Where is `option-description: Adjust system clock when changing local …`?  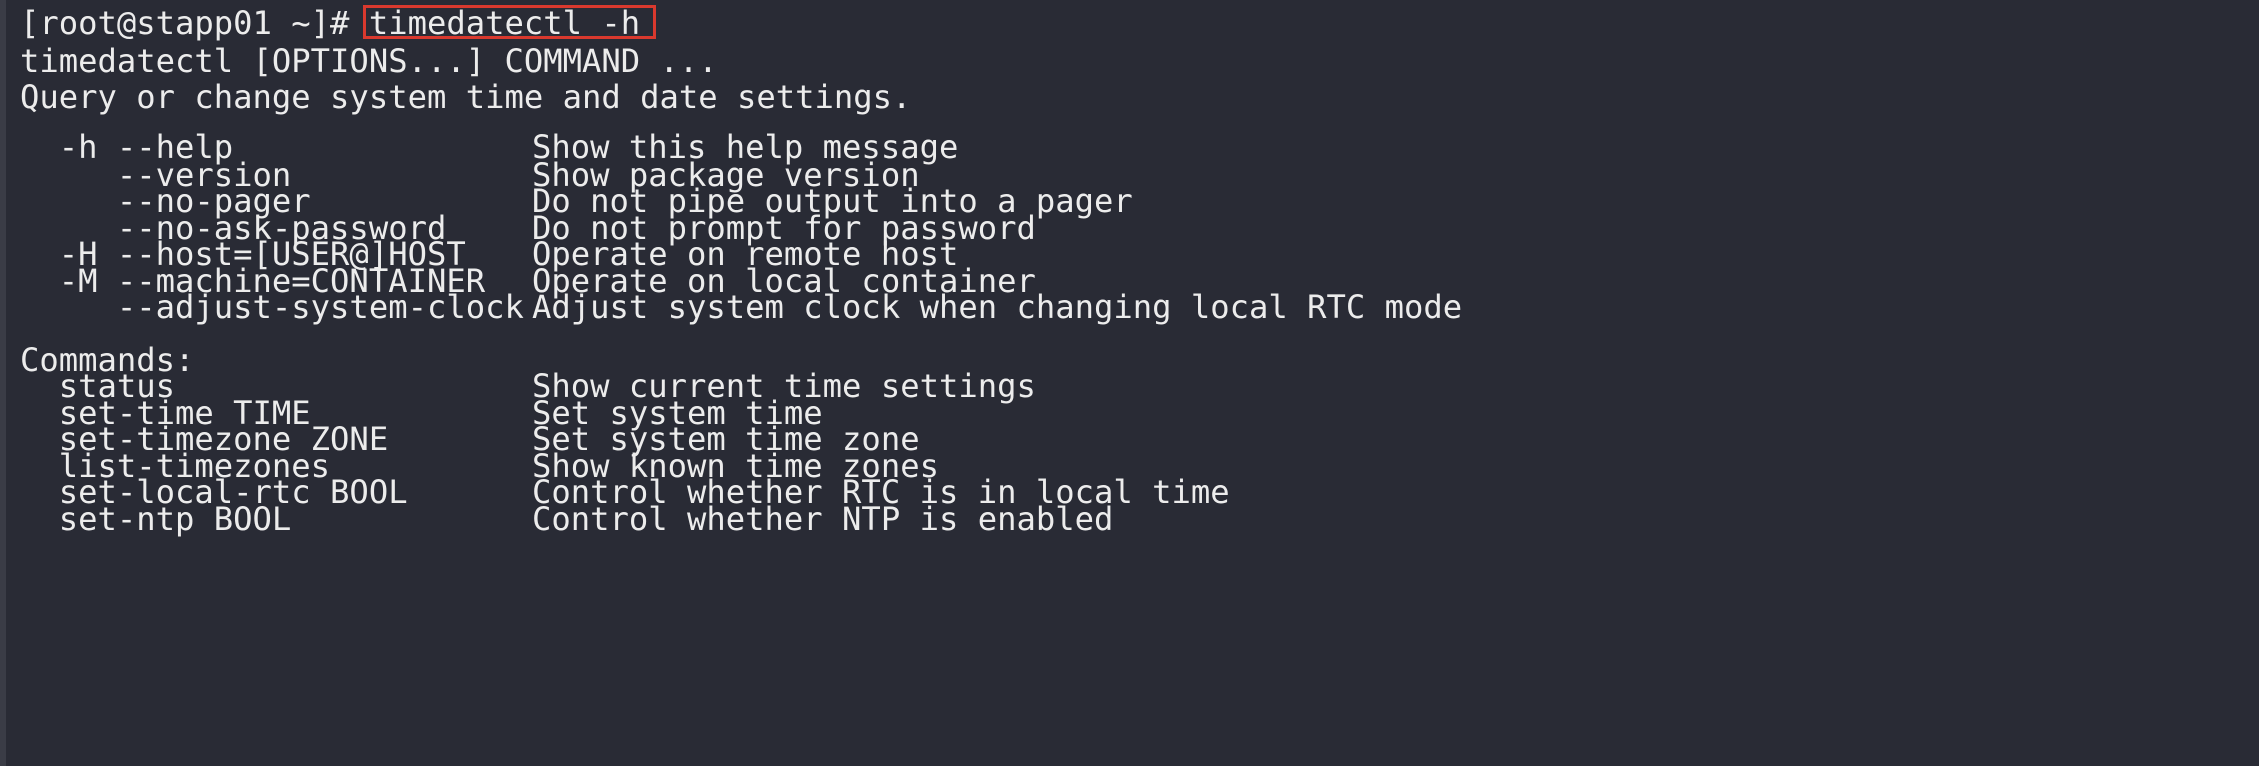
option-description: Adjust system clock when changing local … is located at coordinates (997, 307).